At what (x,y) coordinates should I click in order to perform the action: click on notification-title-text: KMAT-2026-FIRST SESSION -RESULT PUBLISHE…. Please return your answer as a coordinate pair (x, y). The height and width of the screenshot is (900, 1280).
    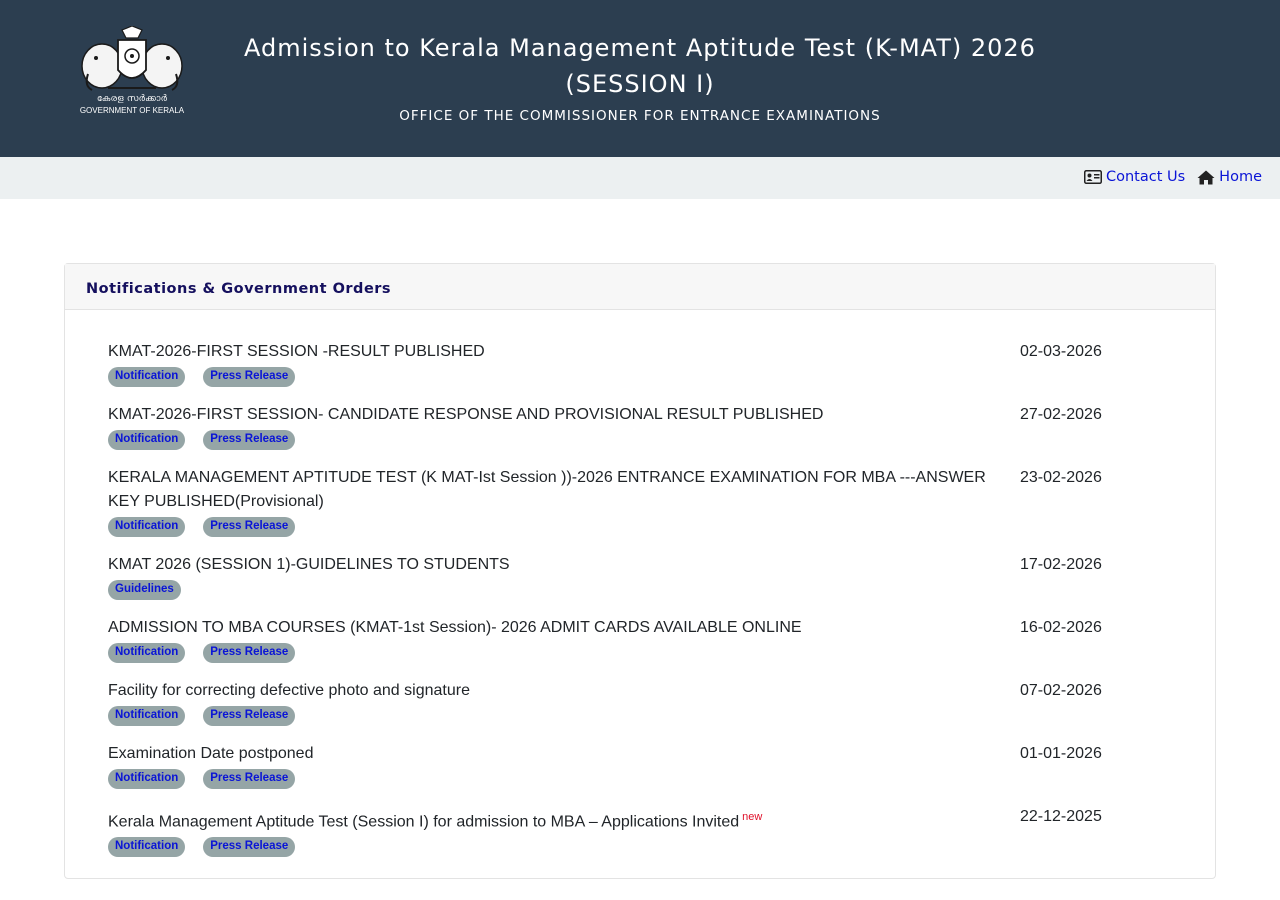
    Looking at the image, I should click on (296, 351).